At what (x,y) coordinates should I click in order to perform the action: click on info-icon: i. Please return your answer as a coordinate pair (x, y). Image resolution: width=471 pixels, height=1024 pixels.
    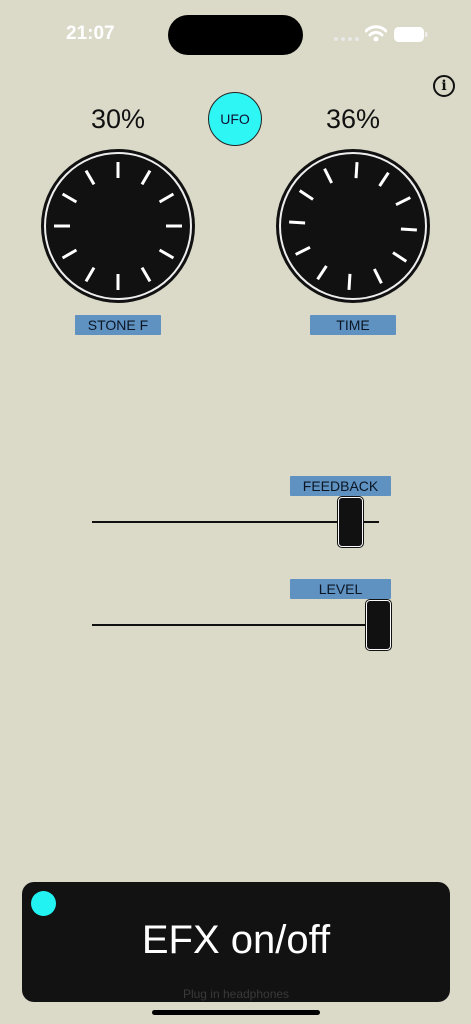
    Looking at the image, I should click on (444, 86).